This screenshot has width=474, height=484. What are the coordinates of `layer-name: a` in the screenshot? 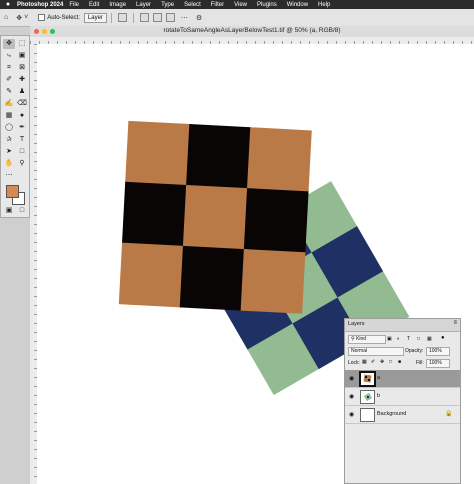 It's located at (378, 378).